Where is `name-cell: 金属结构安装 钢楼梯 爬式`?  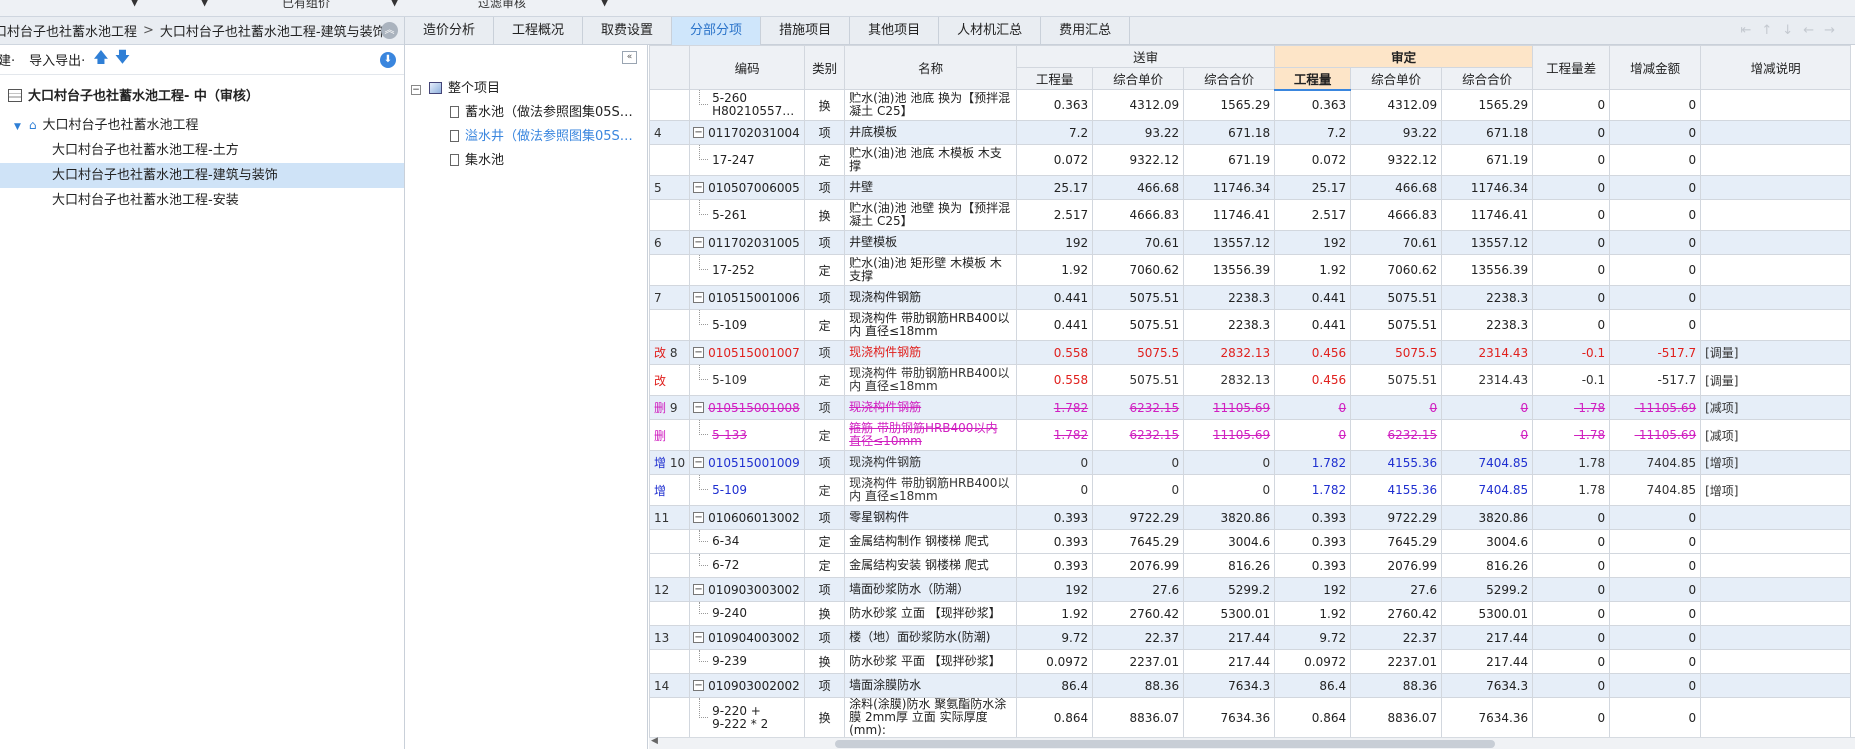
name-cell: 金属结构安装 钢楼梯 爬式 is located at coordinates (931, 565).